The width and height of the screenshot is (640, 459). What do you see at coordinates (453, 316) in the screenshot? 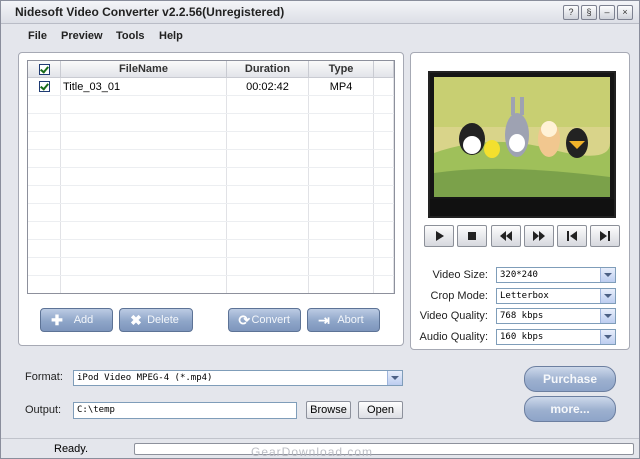
I see `video-quality-label: Video Quality:` at bounding box center [453, 316].